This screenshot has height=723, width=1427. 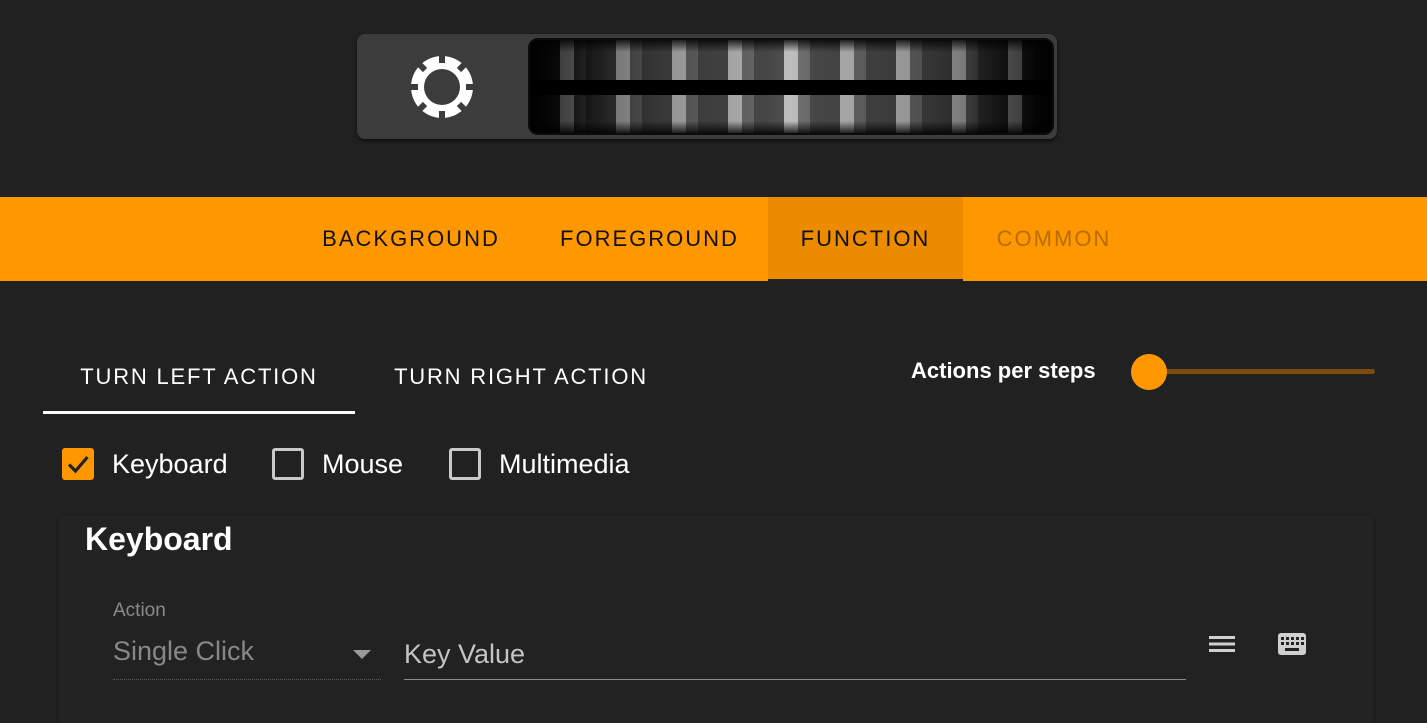 I want to click on multimedia-checkbox: Multimedia, so click(x=539, y=464).